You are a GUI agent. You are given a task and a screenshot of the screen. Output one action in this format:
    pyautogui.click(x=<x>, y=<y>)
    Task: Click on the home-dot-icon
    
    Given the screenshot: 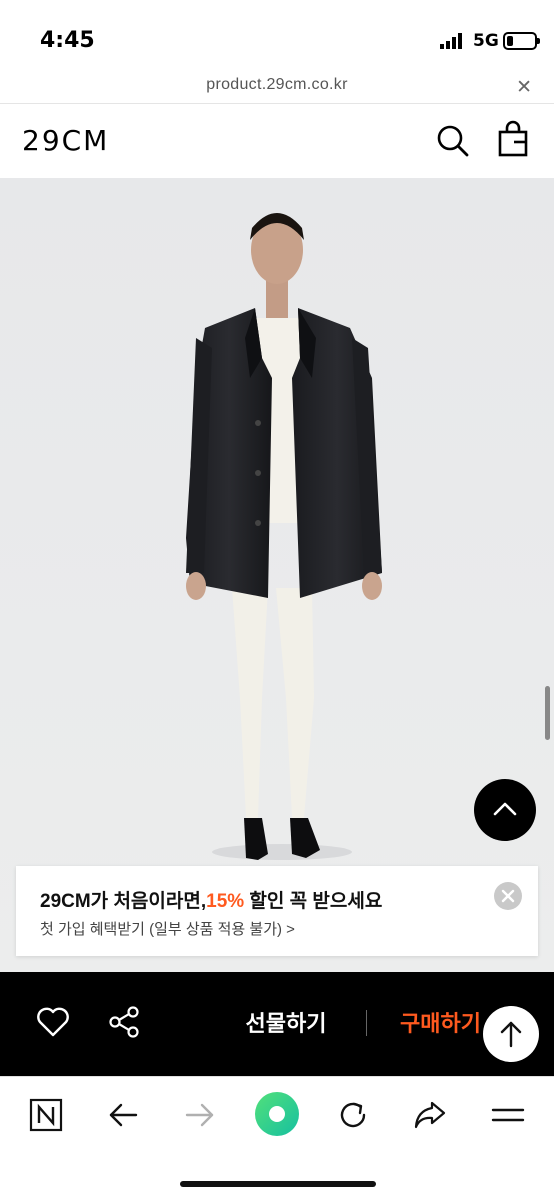 What is the action you would take?
    pyautogui.click(x=277, y=1114)
    